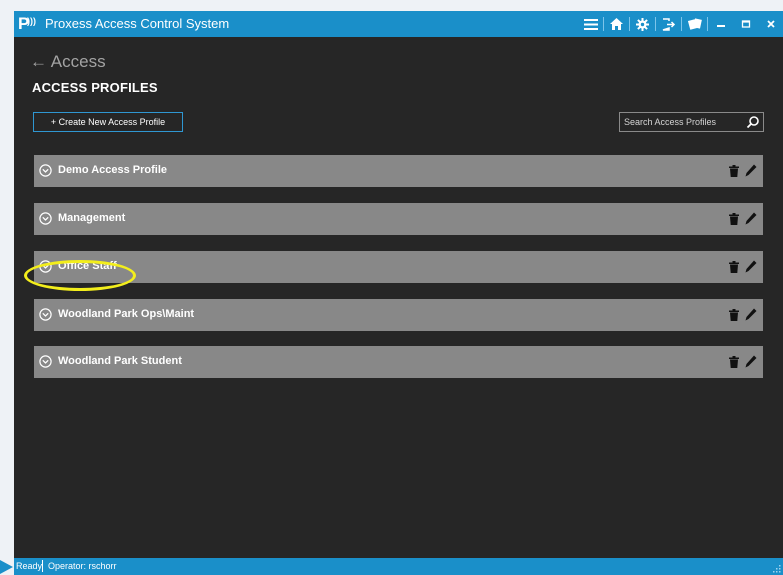  What do you see at coordinates (398, 219) in the screenshot?
I see `profile-row: Management` at bounding box center [398, 219].